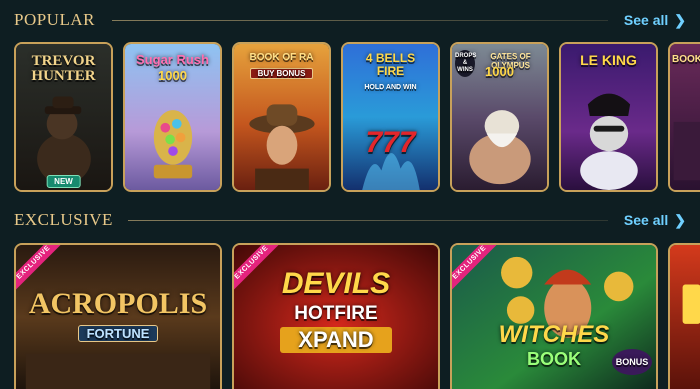  I want to click on exclusive-title: EXCLUSIVE, so click(63, 219).